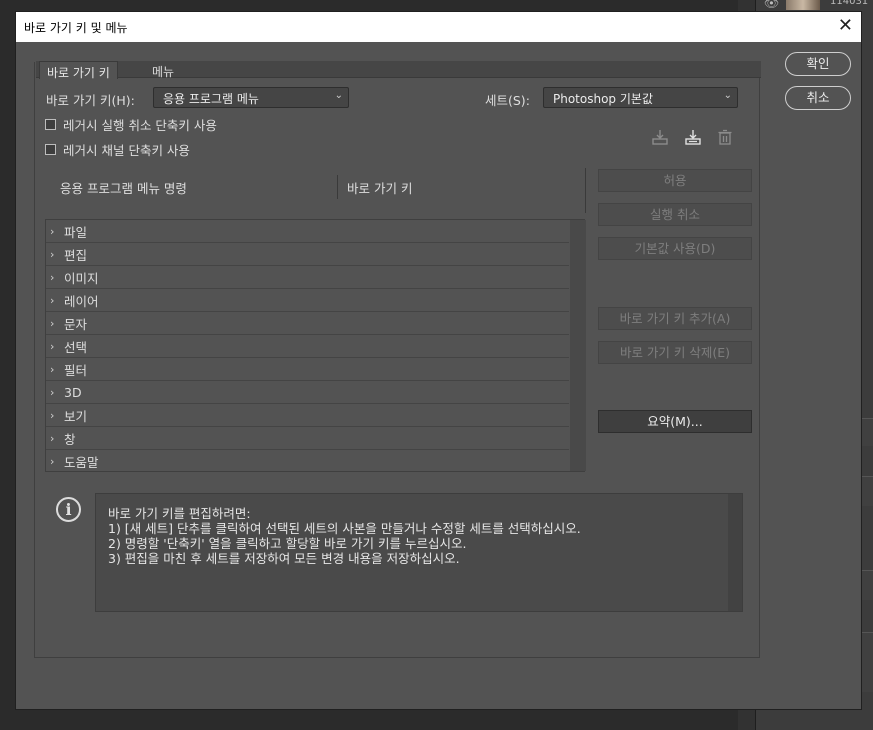 This screenshot has width=873, height=730. Describe the element at coordinates (307, 277) in the screenshot. I see `list-item: › 이미지` at that location.